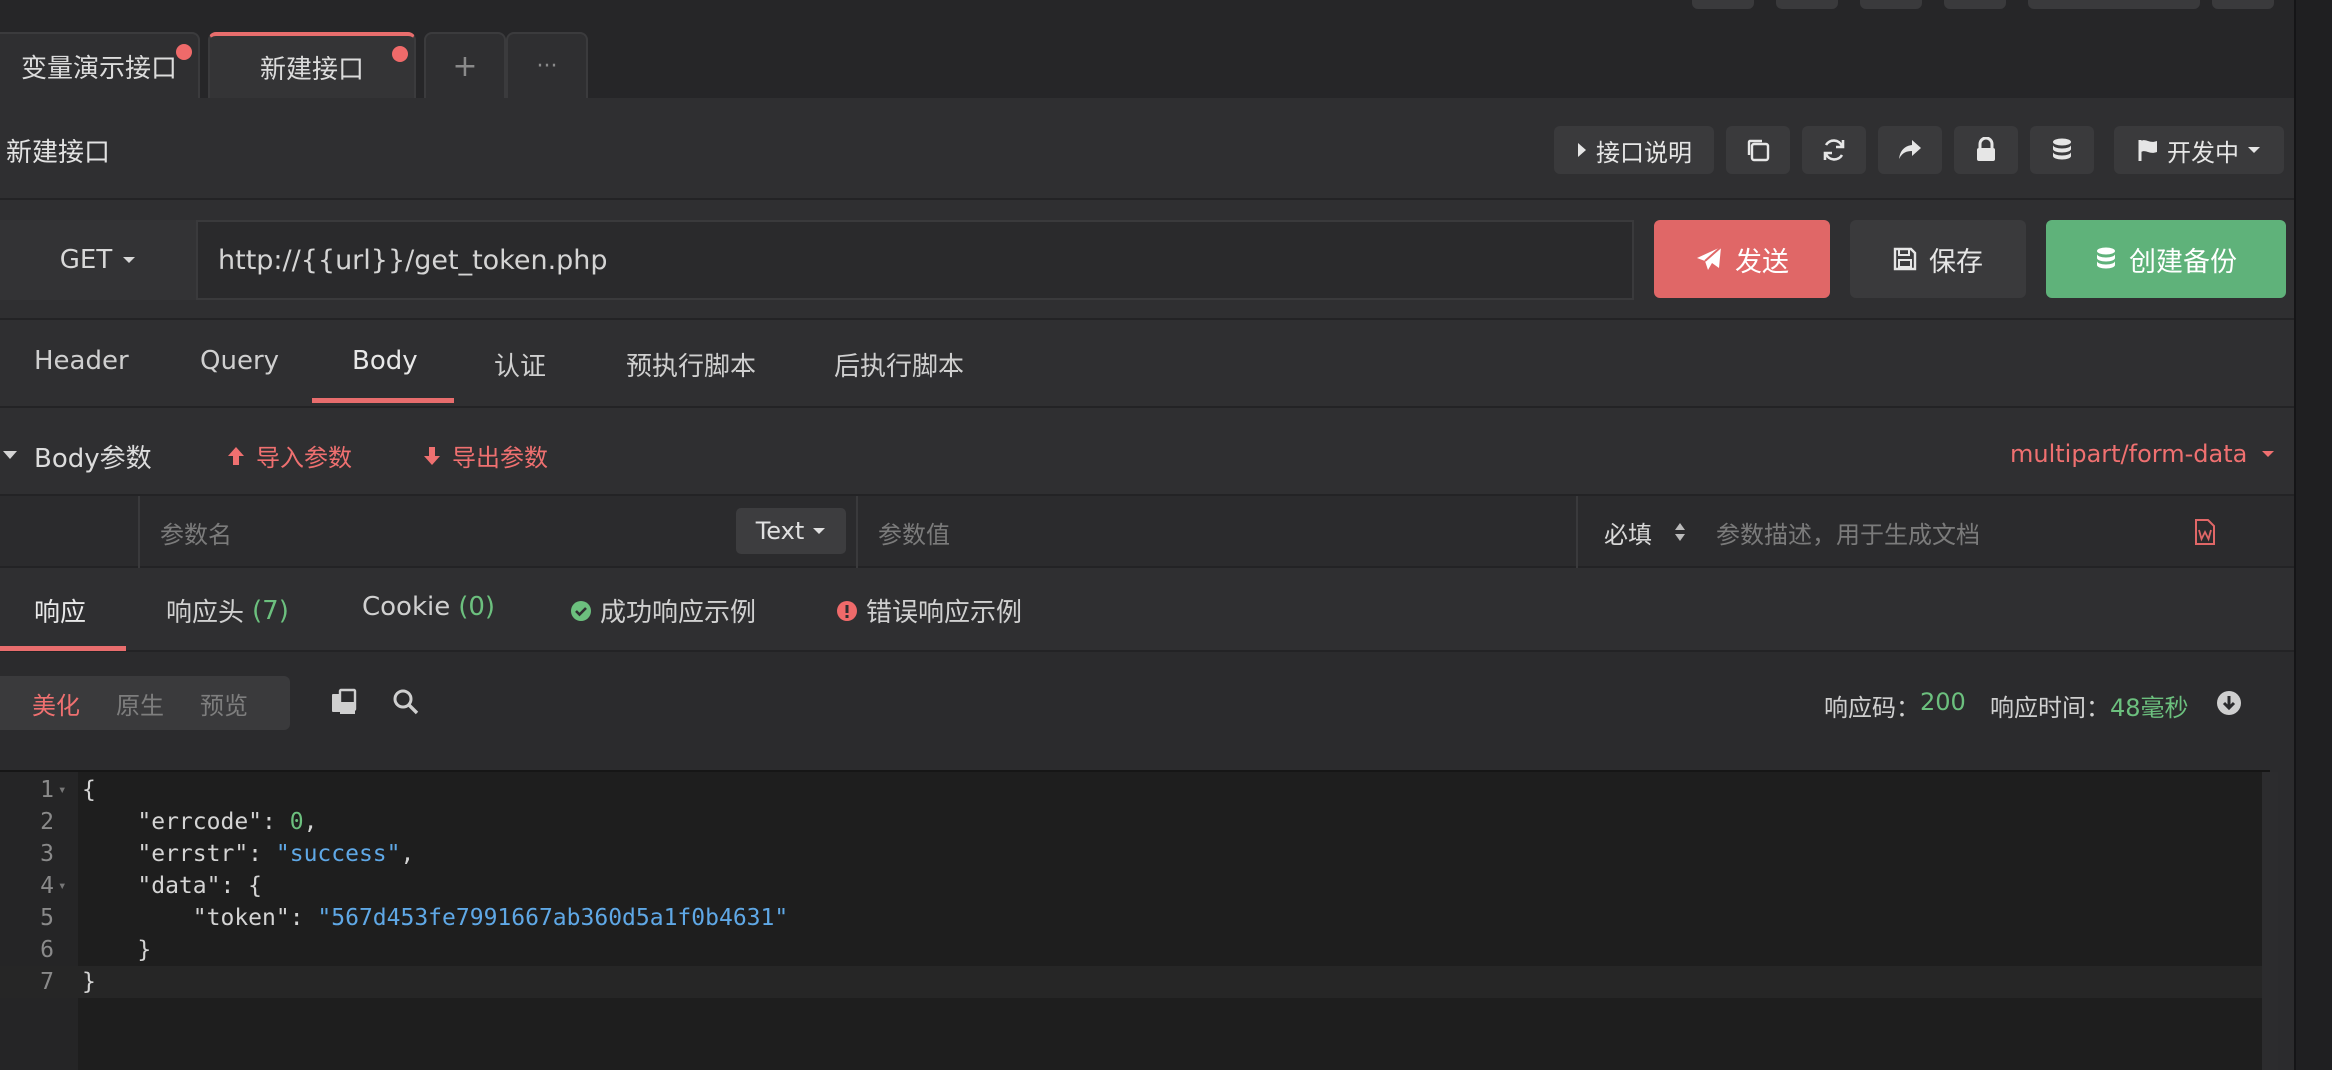 The height and width of the screenshot is (1070, 2332). I want to click on tab-post-script: 后执行脚本, so click(899, 364).